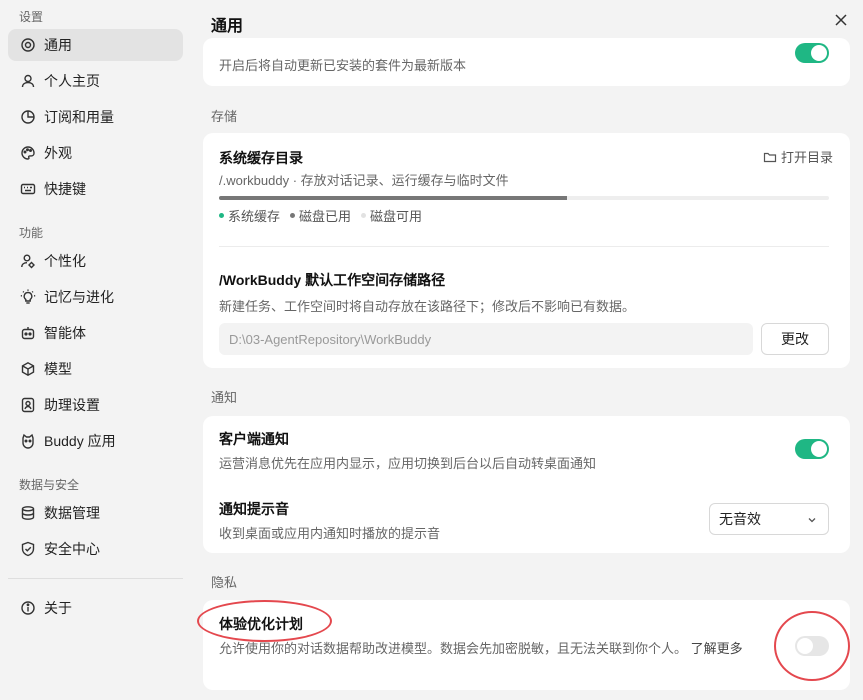 The image size is (863, 700). What do you see at coordinates (72, 549) in the screenshot?
I see `sidebar-item-label: 安全中心` at bounding box center [72, 549].